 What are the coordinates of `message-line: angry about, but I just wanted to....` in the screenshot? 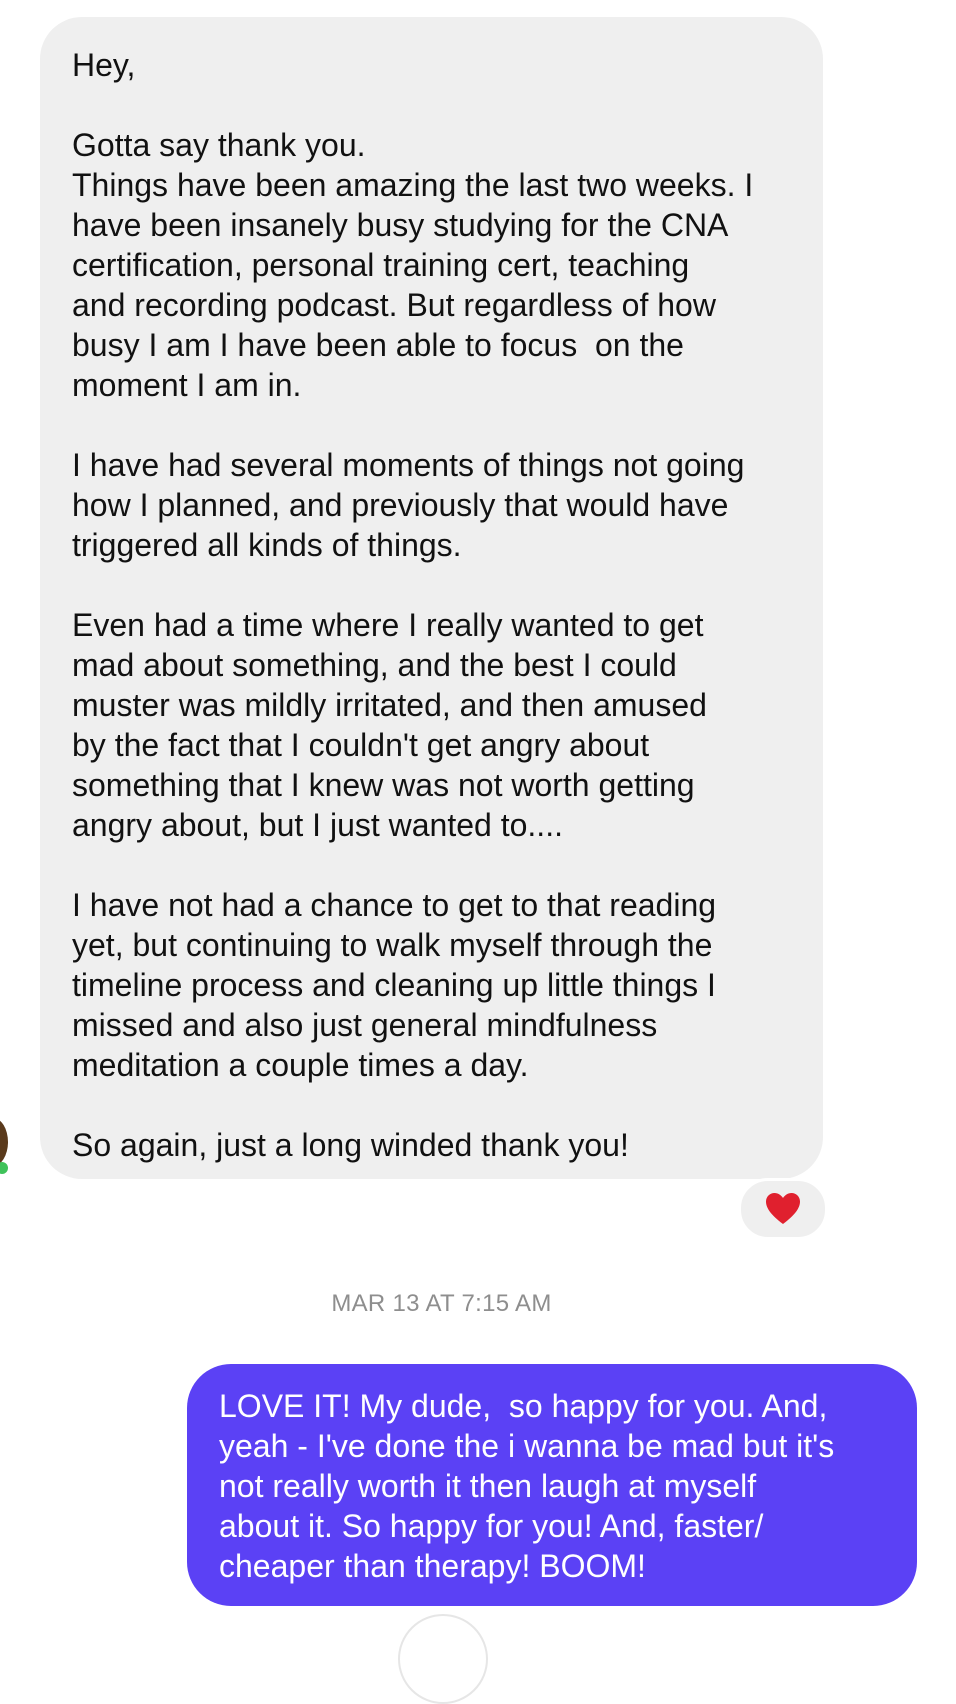 It's located at (317, 825).